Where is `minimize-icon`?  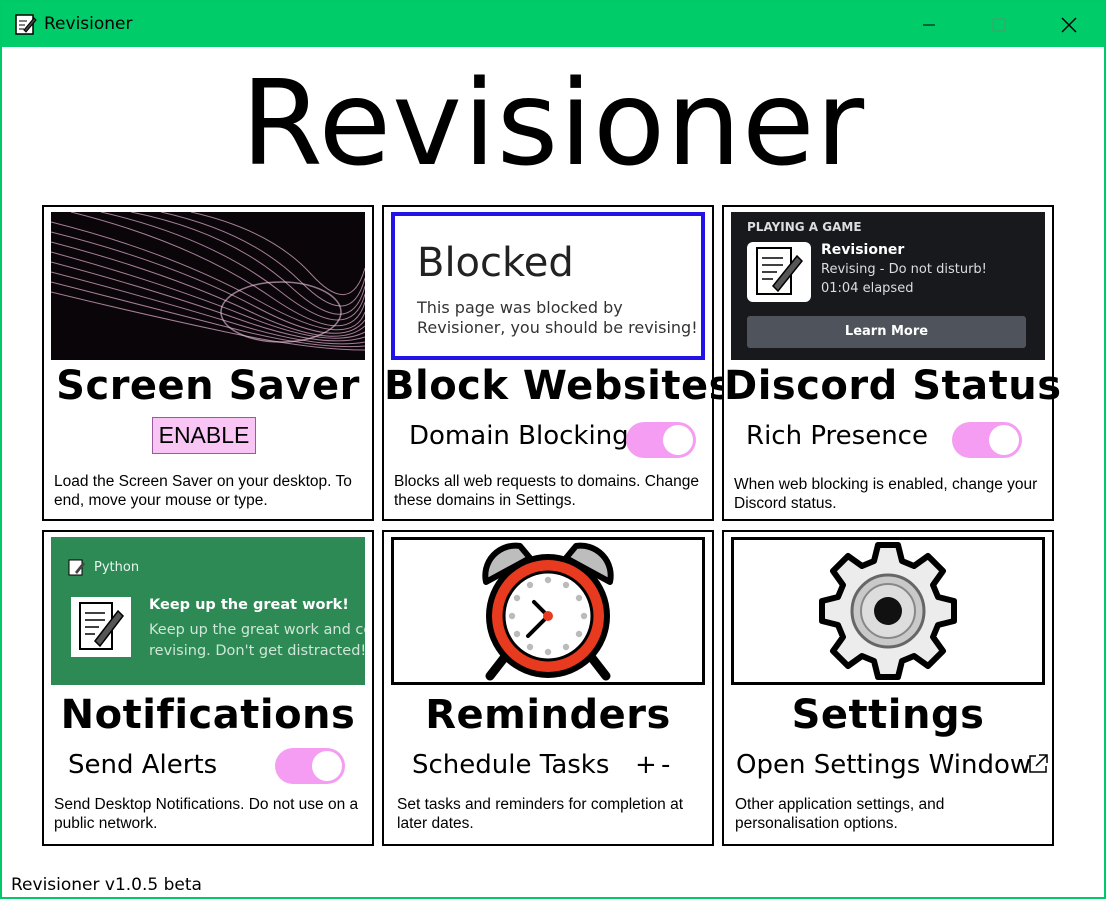 minimize-icon is located at coordinates (929, 24).